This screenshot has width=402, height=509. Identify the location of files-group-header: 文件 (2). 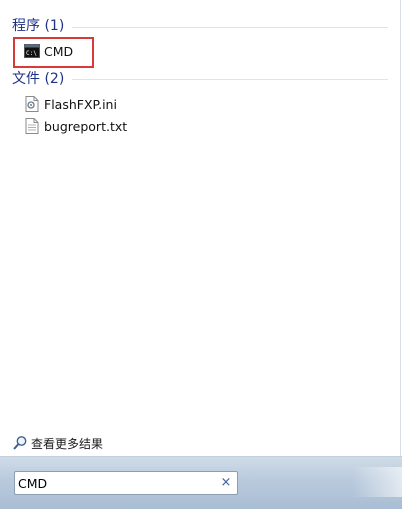
(38, 79).